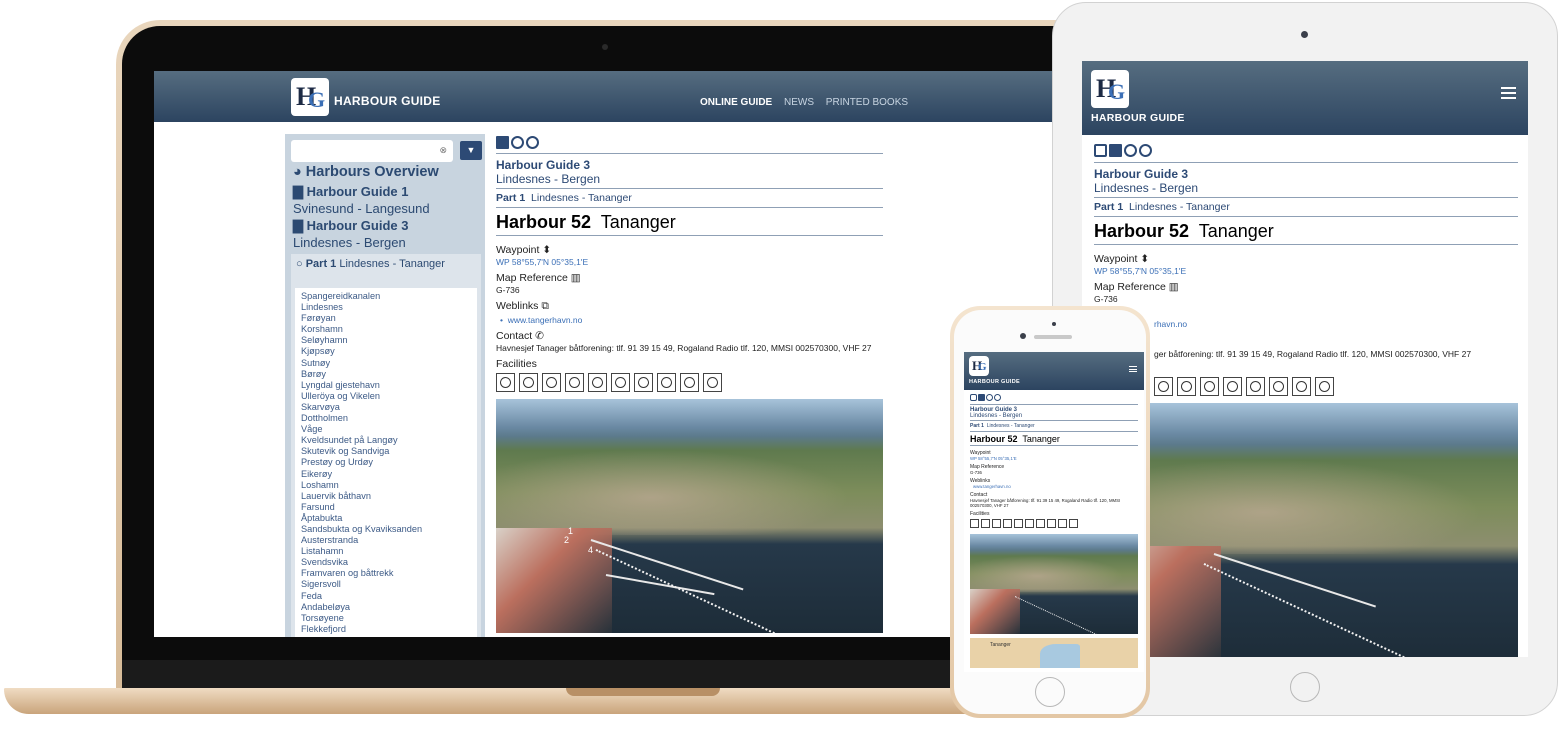  Describe the element at coordinates (321, 264) in the screenshot. I see `part1-label: Part 1` at that location.